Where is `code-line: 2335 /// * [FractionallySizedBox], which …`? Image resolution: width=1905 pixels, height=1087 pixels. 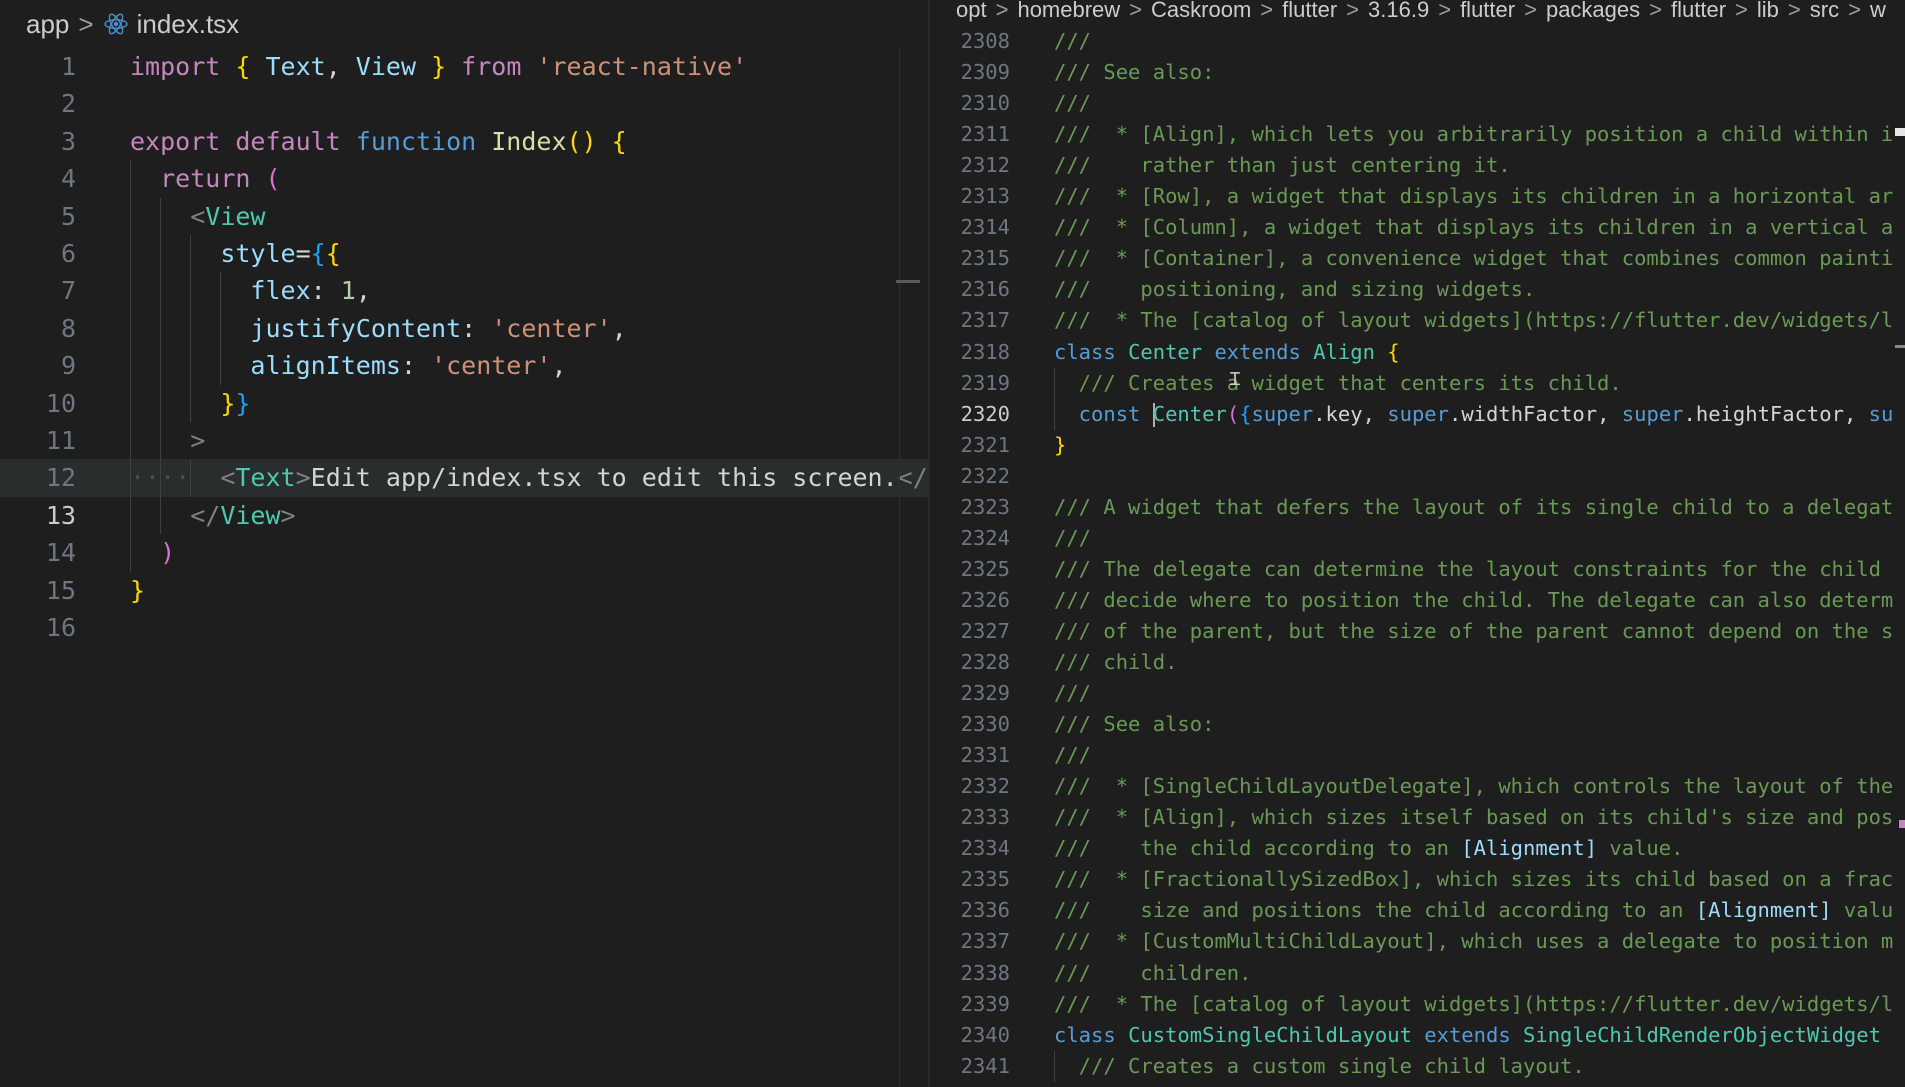 code-line: 2335 /// * [FractionallySizedBox], which … is located at coordinates (1417, 879).